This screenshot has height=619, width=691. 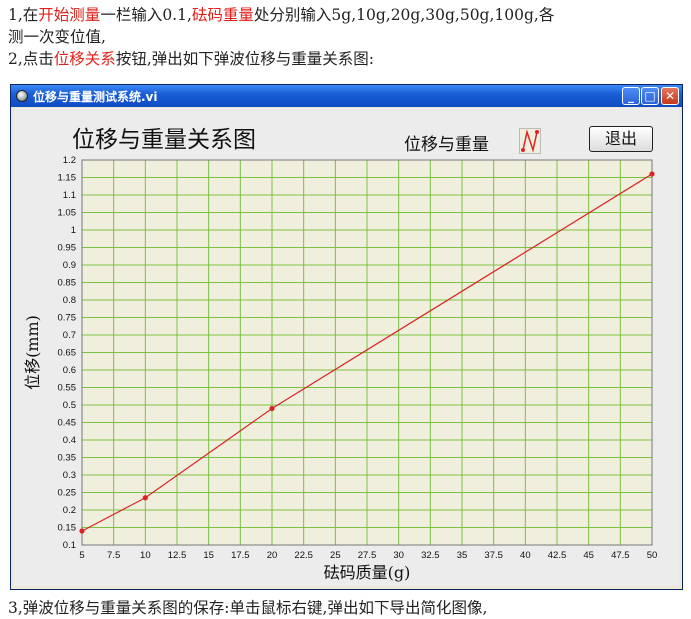 I want to click on y-tick-label: 0.75, so click(x=67, y=318).